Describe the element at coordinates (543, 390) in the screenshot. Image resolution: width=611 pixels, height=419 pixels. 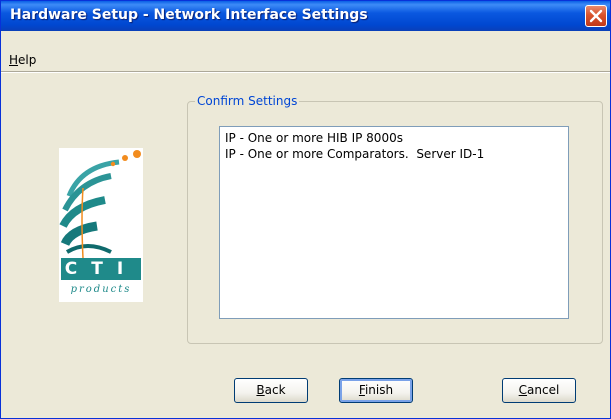
I see `cancel-label: ancel` at that location.